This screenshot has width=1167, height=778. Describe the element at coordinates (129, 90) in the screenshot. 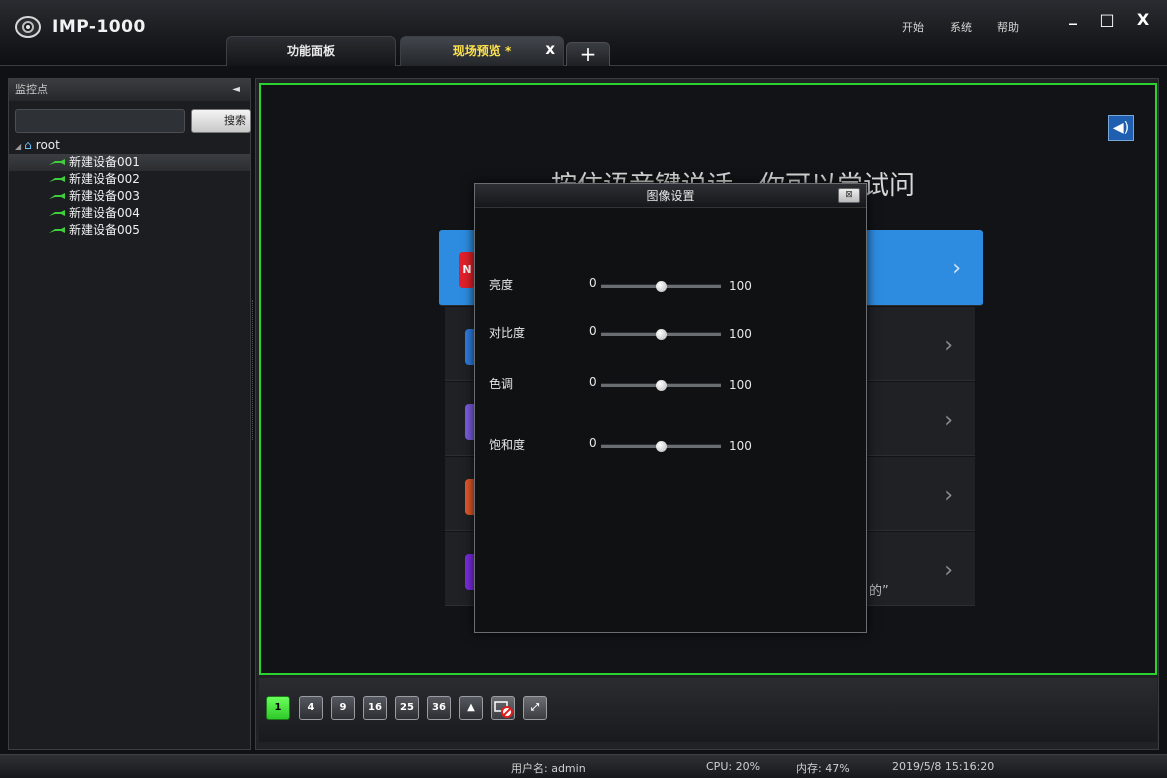

I see `sidebar-header: 监控点 ◄` at that location.